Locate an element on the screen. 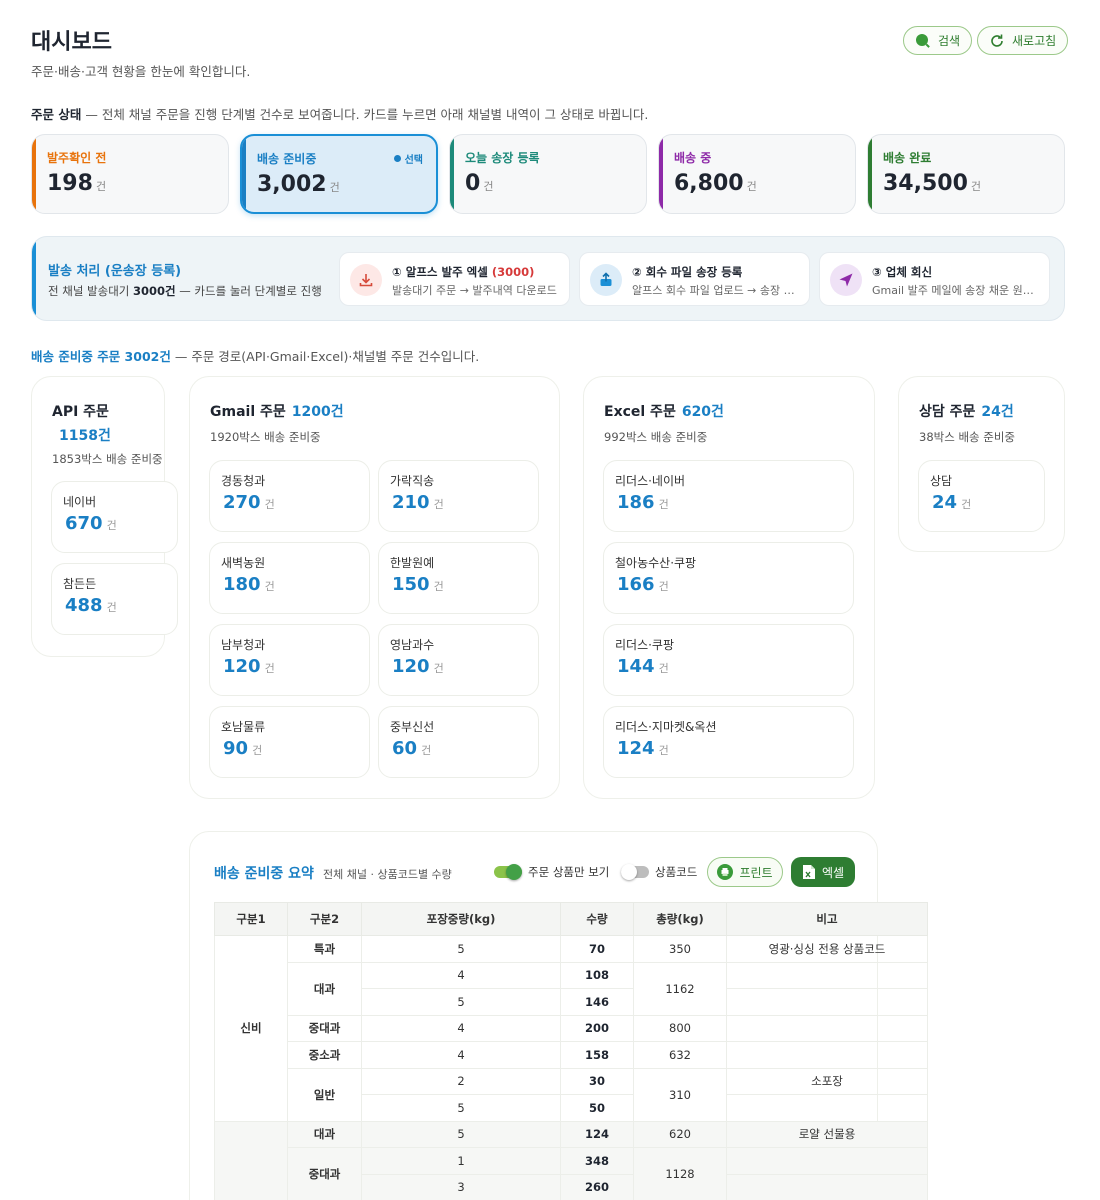 This screenshot has height=1200, width=1100. process-step-desc: 발송대기 주문 → 발주내역 다운로드 is located at coordinates (474, 290).